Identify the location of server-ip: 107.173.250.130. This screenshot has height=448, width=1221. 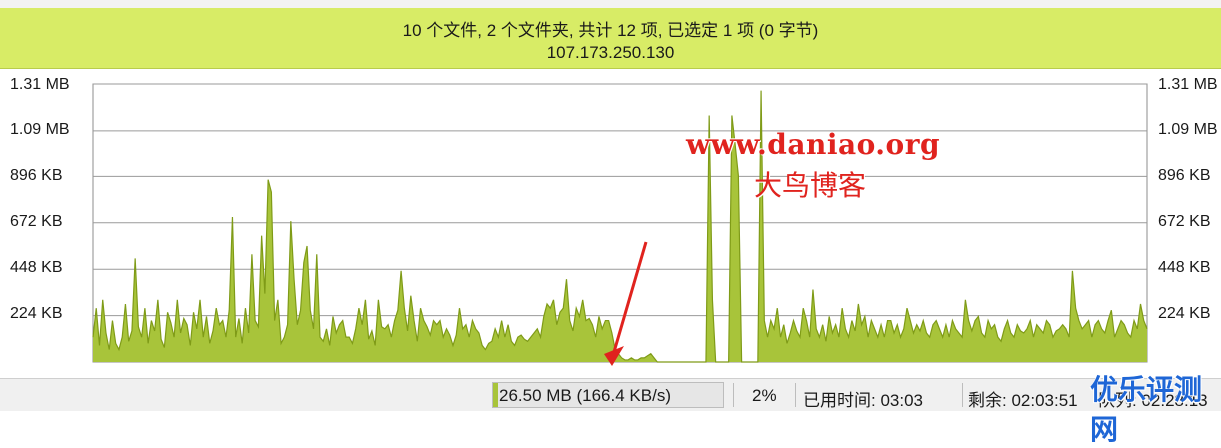
(610, 52).